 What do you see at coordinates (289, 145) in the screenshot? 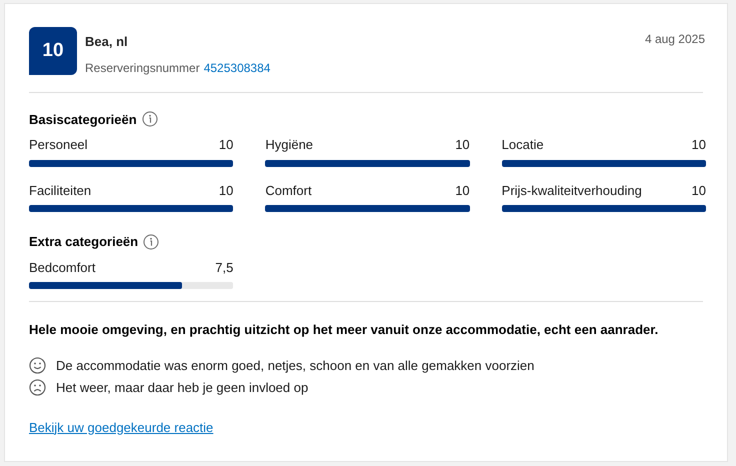
I see `category-name: Hygiëne` at bounding box center [289, 145].